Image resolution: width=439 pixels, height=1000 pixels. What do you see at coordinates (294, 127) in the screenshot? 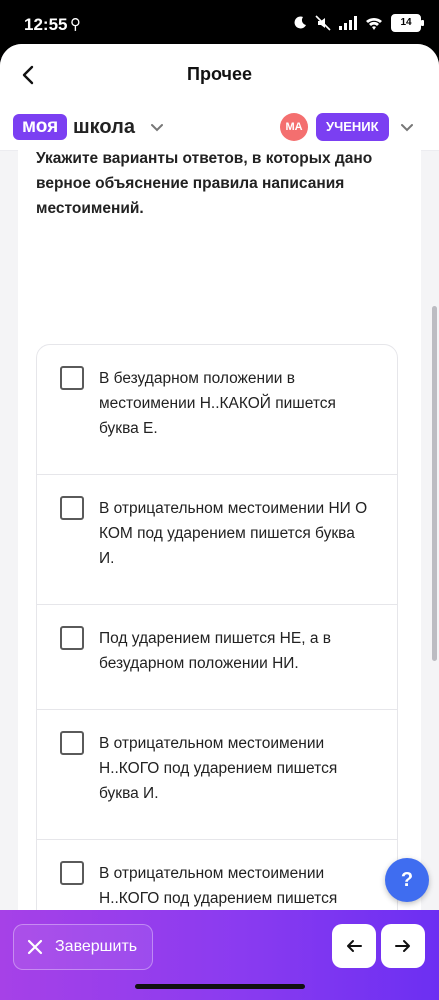
I see `avatar: МА` at bounding box center [294, 127].